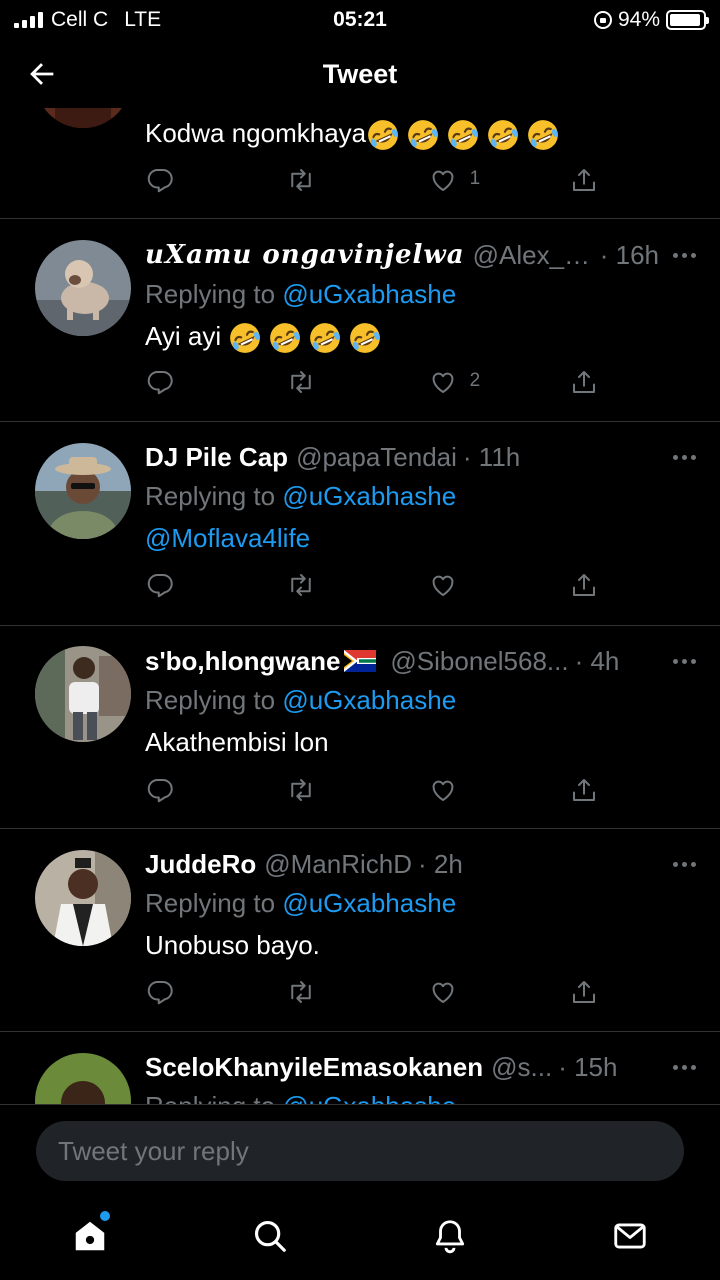  Describe the element at coordinates (360, 20) in the screenshot. I see `status-bar: Cell C LTE 05:21 94%` at that location.